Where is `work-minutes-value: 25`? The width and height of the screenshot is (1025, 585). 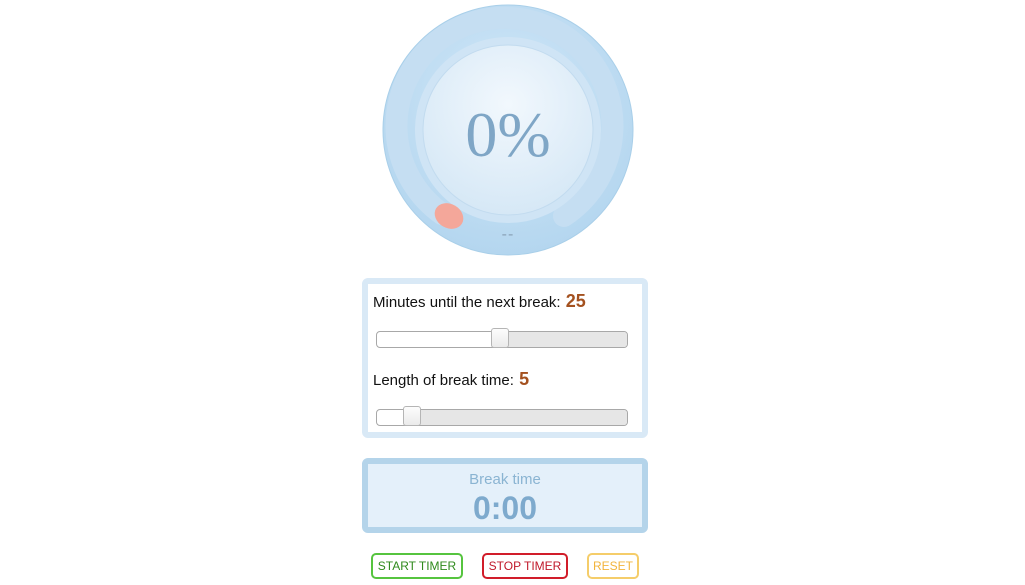
work-minutes-value: 25 is located at coordinates (575, 301).